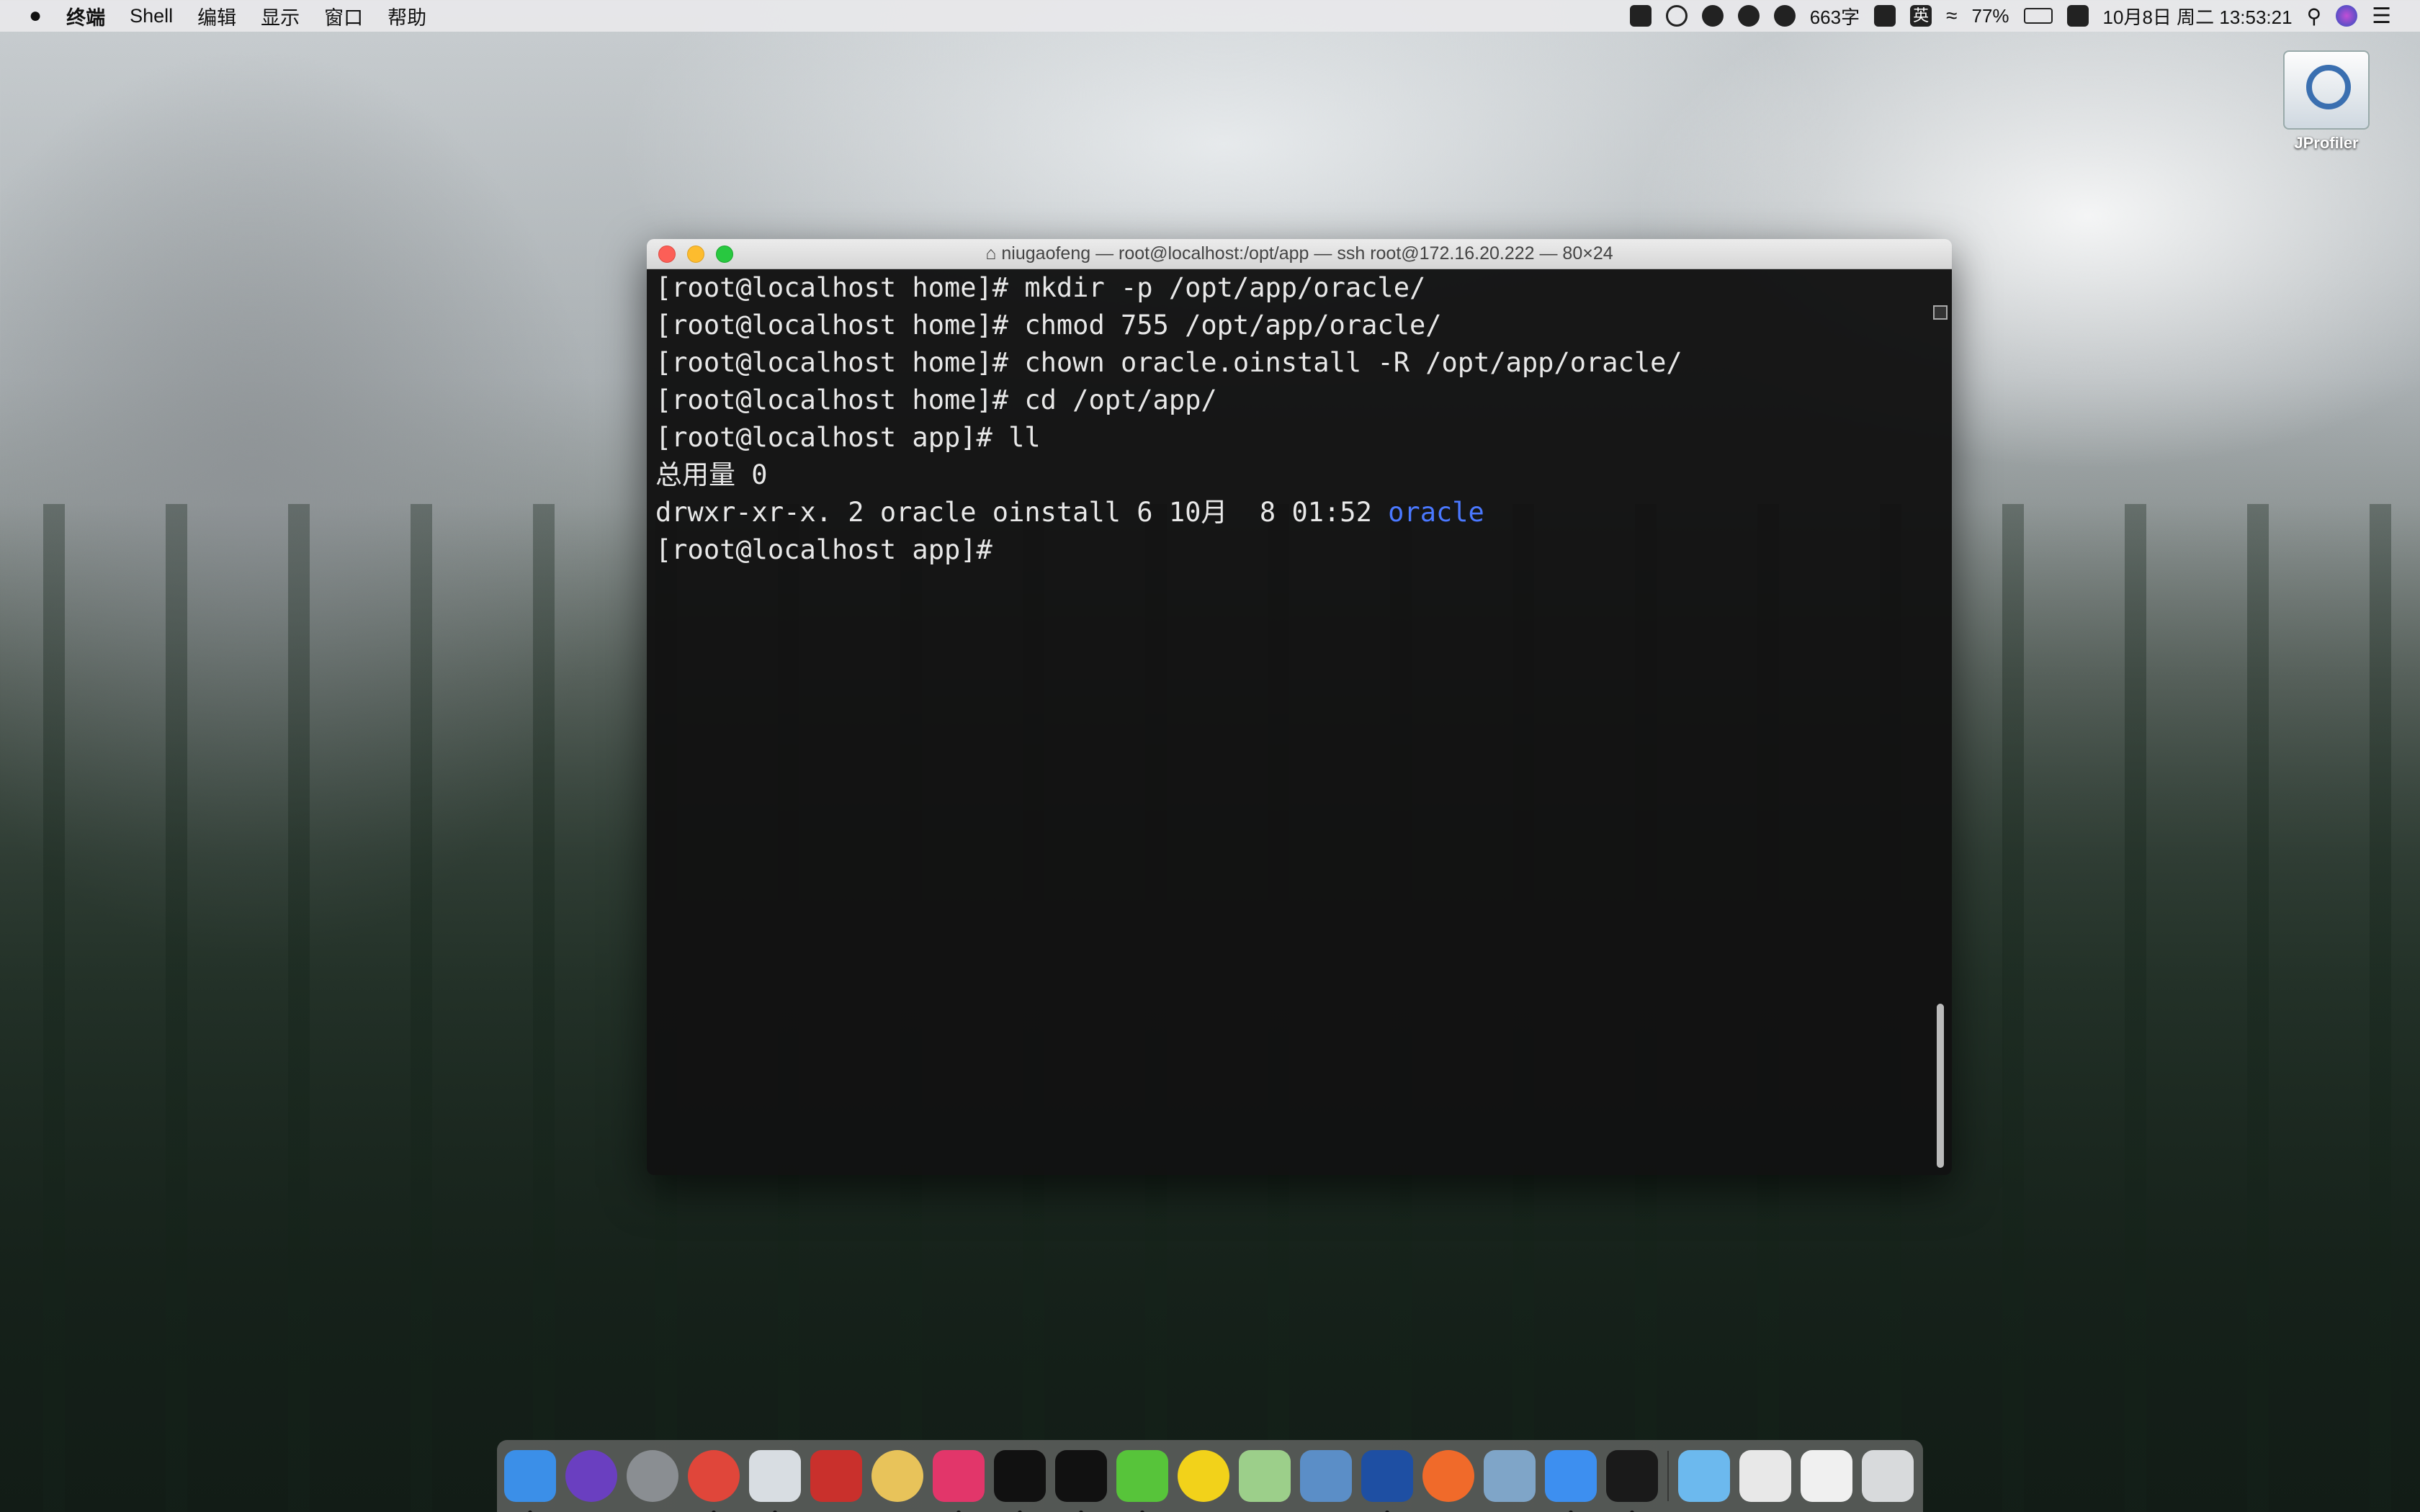 Image resolution: width=2420 pixels, height=1512 pixels. Describe the element at coordinates (35, 16) in the screenshot. I see `apple-menu-icon: ●` at that location.